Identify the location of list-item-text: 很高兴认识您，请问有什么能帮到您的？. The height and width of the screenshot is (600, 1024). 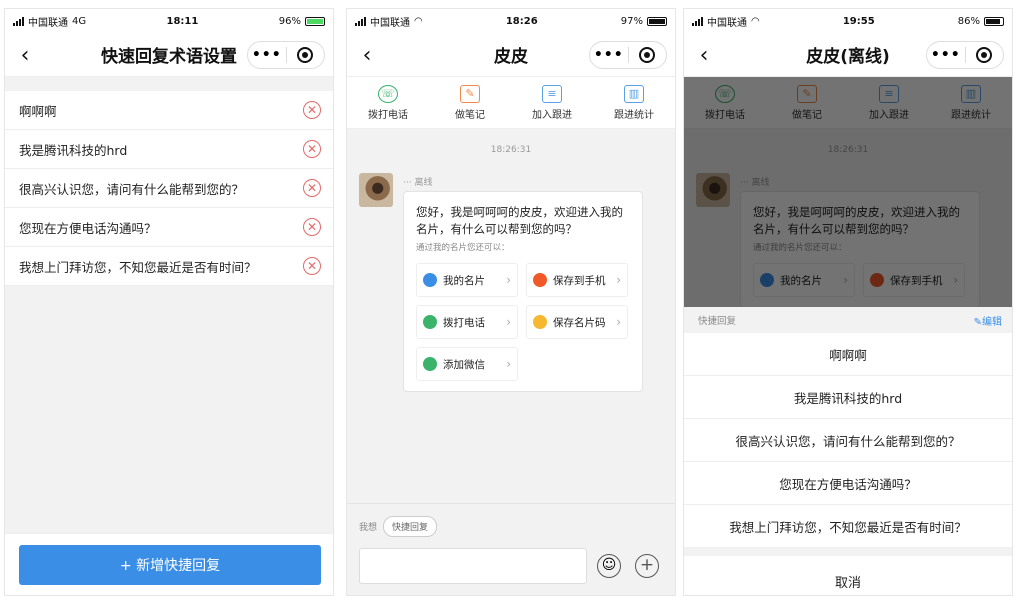
(132, 189).